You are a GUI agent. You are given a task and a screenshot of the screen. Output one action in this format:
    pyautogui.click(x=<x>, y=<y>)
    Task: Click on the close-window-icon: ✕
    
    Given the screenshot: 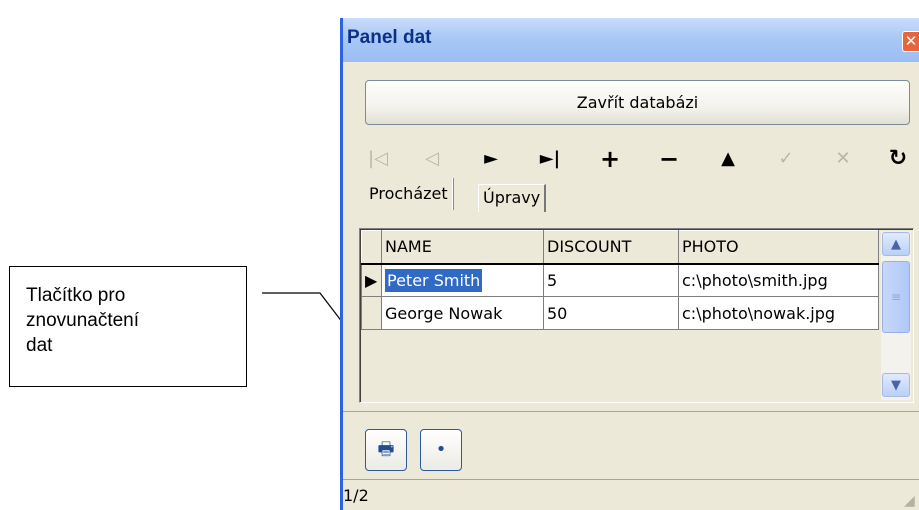 What is the action you would take?
    pyautogui.click(x=910, y=41)
    